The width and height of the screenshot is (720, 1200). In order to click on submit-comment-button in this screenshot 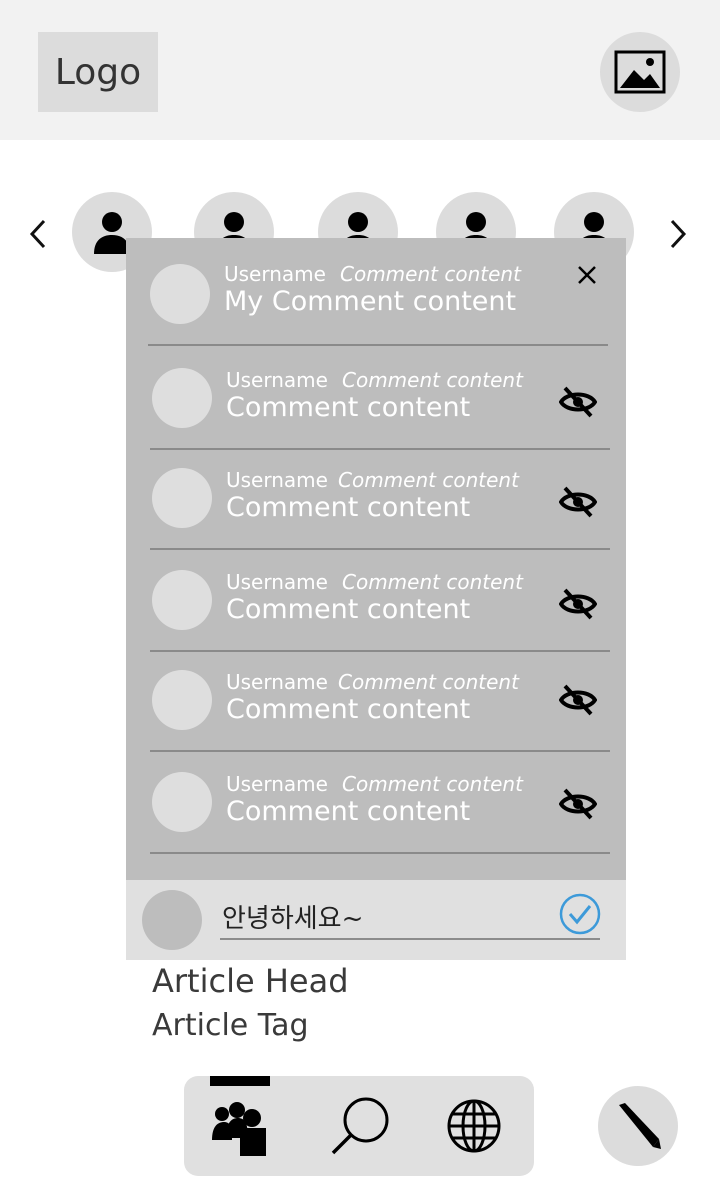, I will do `click(580, 914)`.